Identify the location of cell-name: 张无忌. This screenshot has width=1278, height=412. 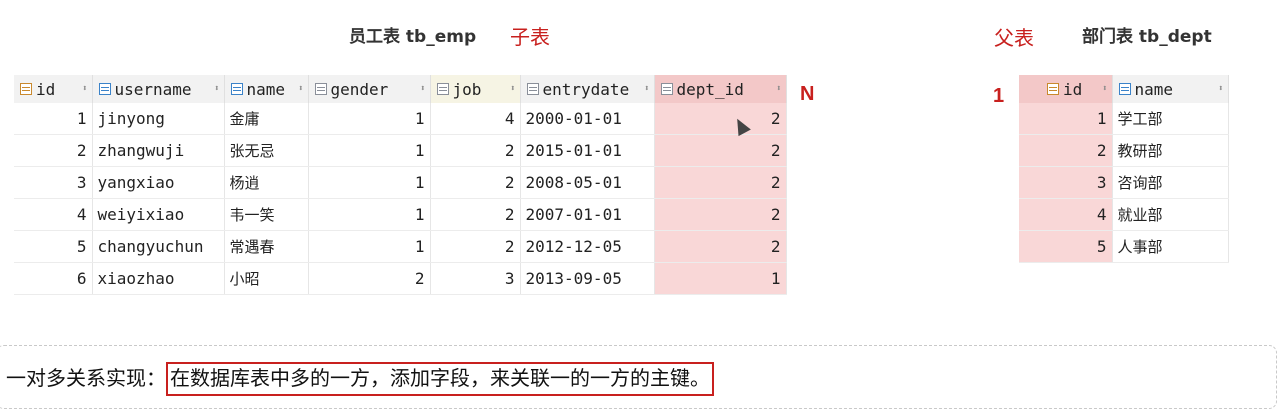
(266, 150).